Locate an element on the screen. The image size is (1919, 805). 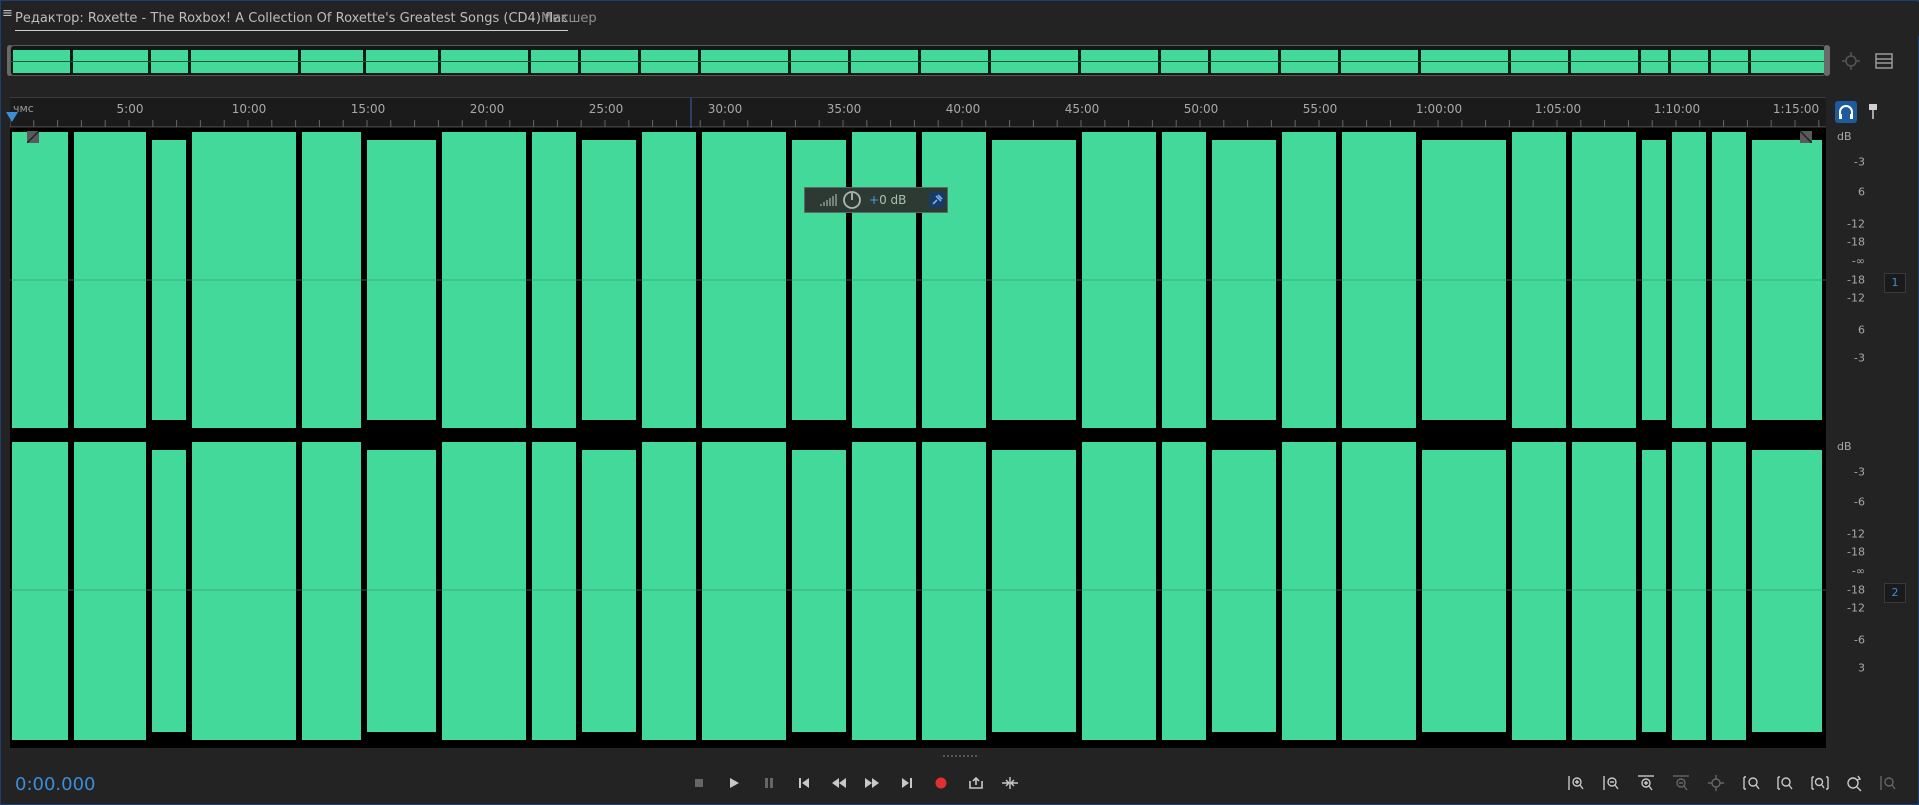
loop-playback-button is located at coordinates (976, 783).